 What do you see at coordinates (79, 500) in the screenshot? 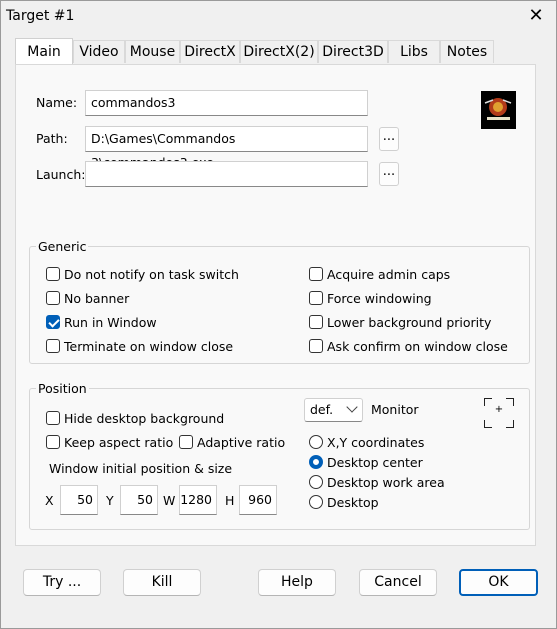
I see `x-field: 50` at bounding box center [79, 500].